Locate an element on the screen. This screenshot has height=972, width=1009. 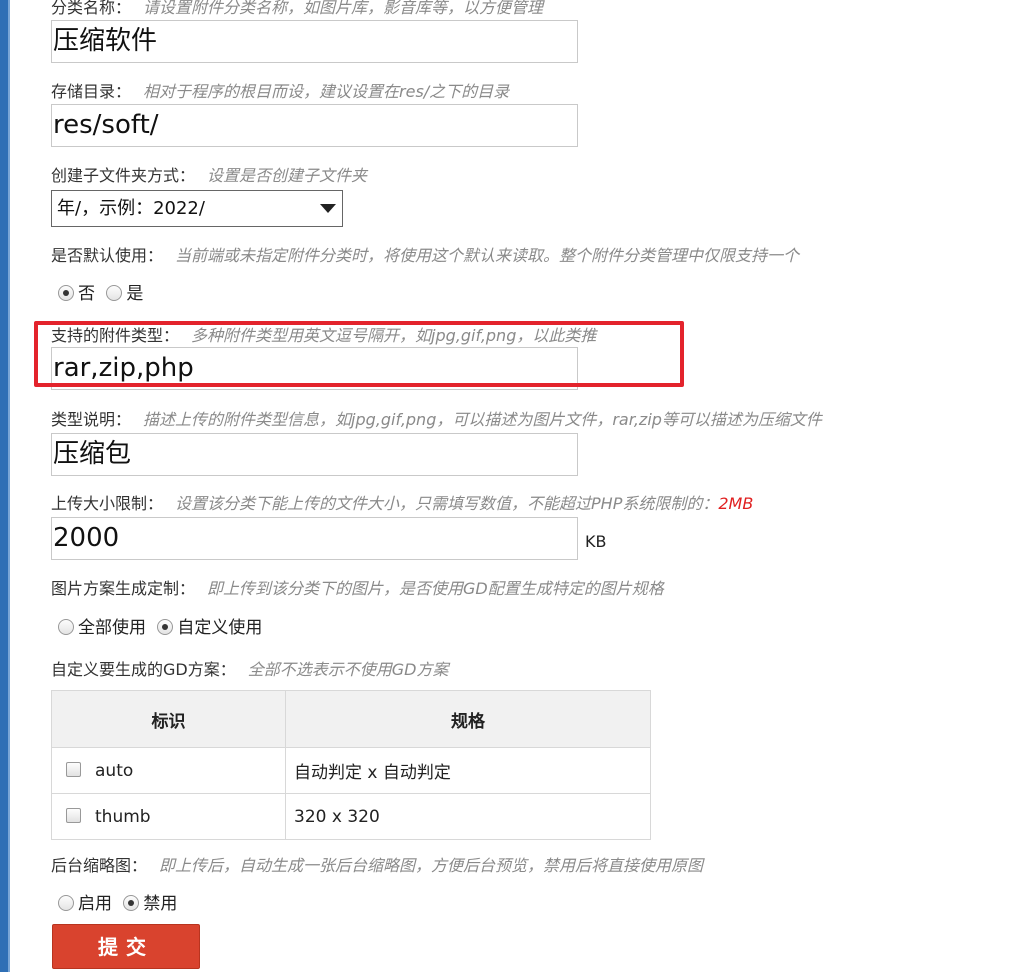
image-scheme-label: 图片方案生成定制： 即上传到该分类下的图片，是否使用GD配置生成特定的图片规格 is located at coordinates (357, 587).